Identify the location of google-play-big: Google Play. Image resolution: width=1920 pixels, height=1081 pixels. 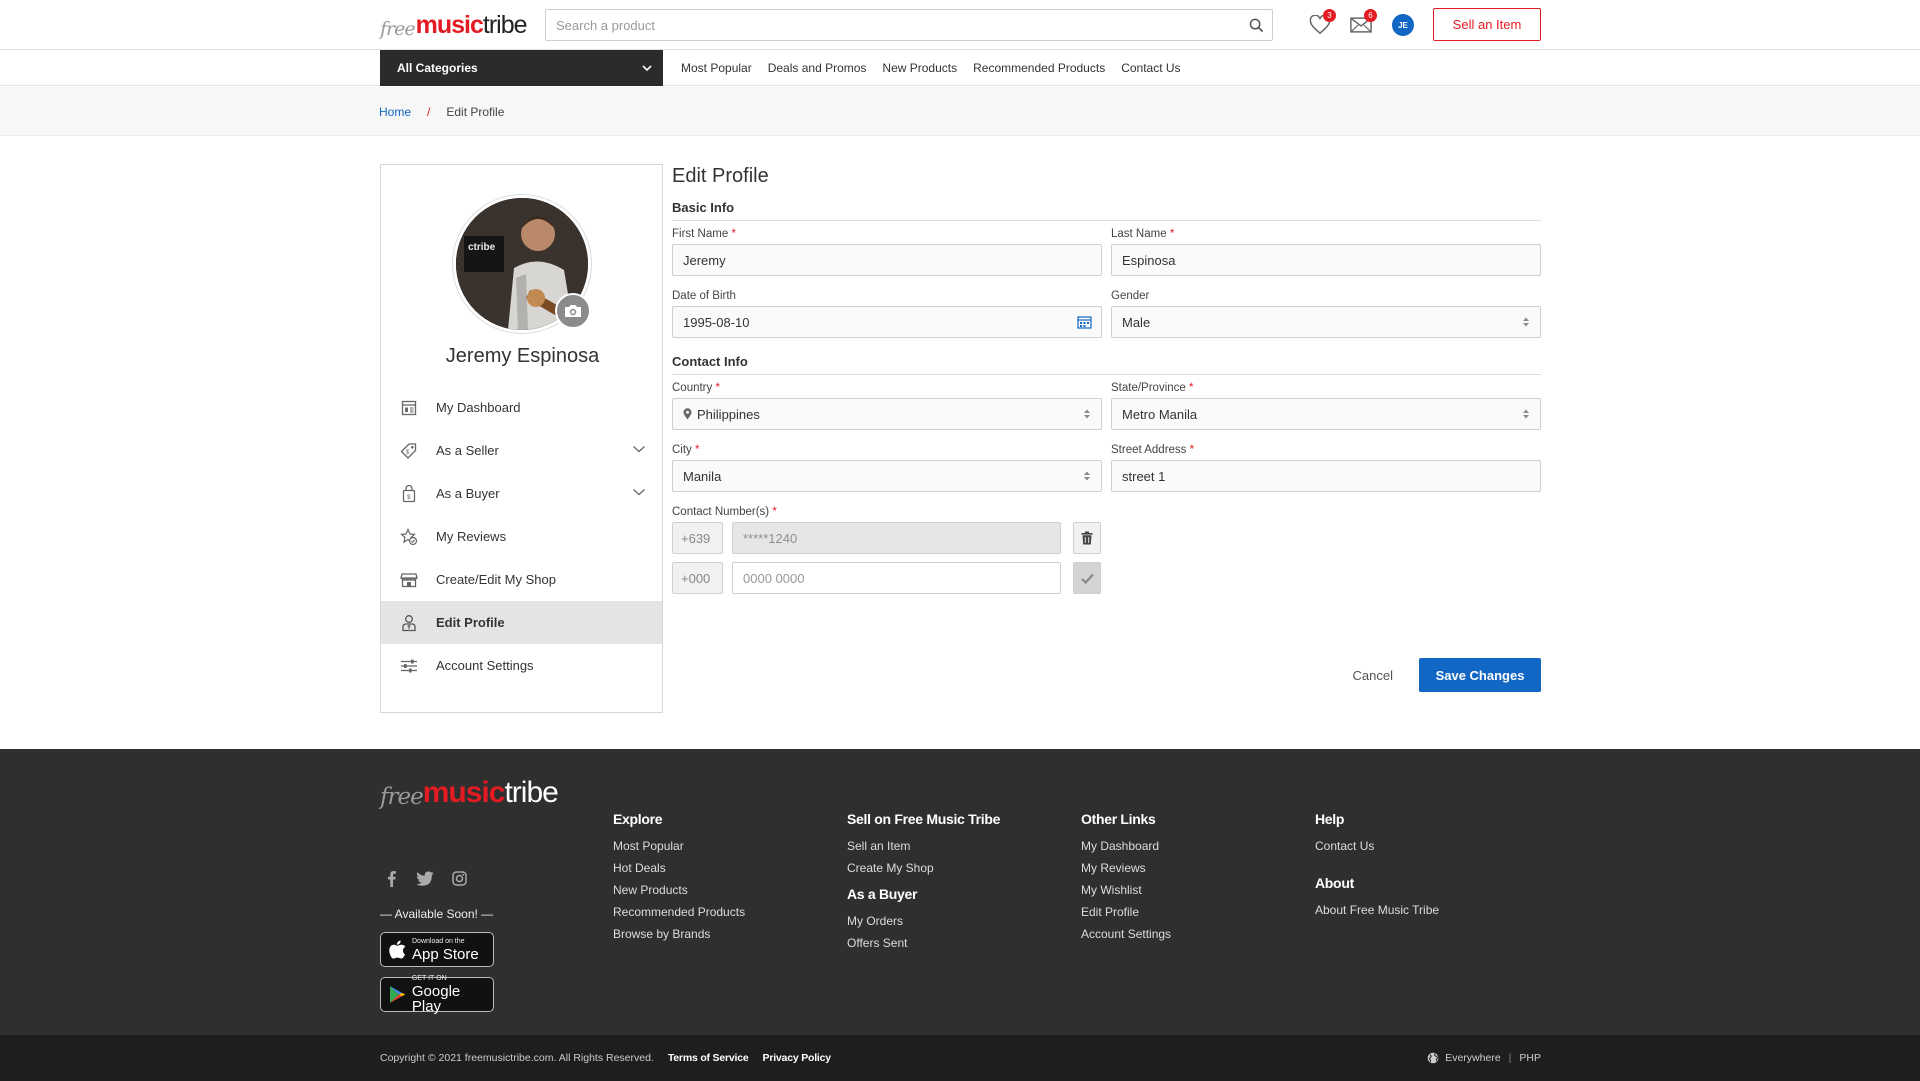
(436, 999).